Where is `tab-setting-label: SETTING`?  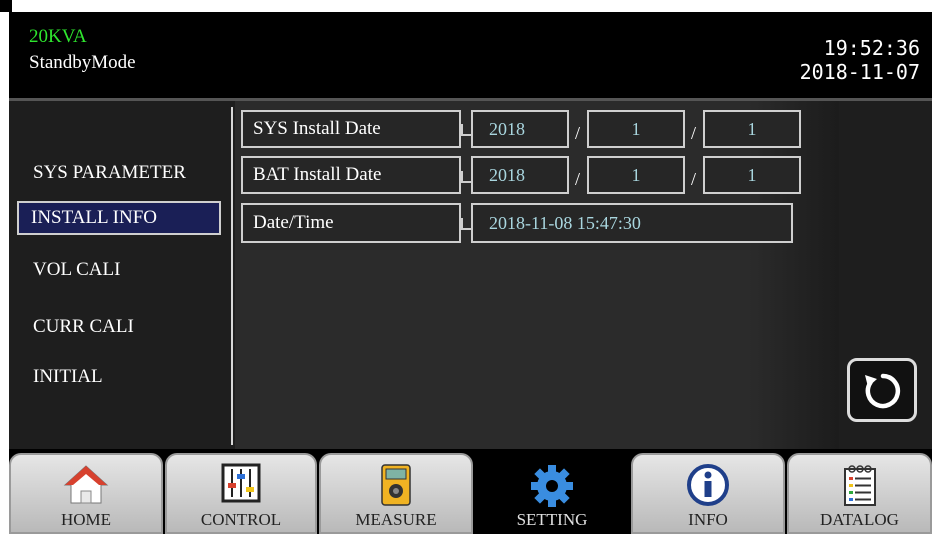 tab-setting-label: SETTING is located at coordinates (552, 519).